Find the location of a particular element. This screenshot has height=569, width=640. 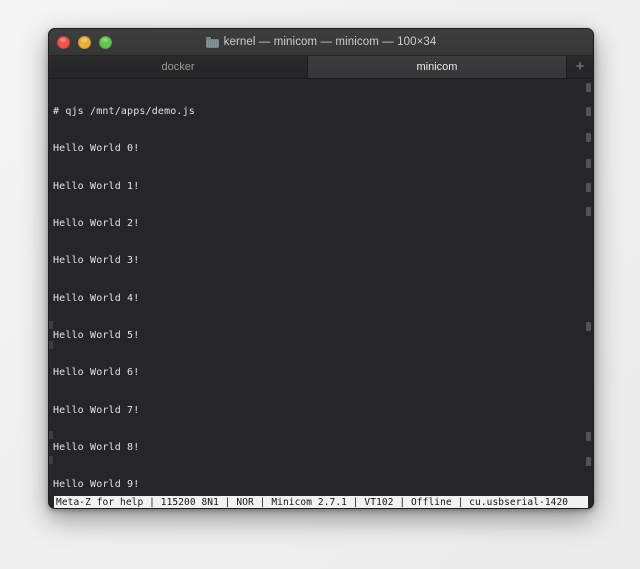

window-title-group: kernel — minicom — minicom — 100×34 is located at coordinates (321, 42).